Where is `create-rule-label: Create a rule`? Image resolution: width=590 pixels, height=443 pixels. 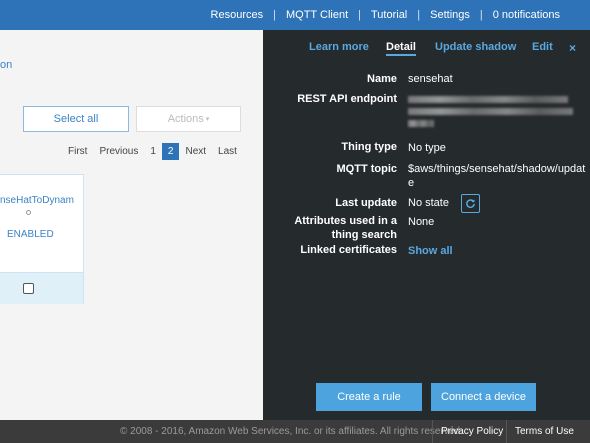
create-rule-label: Create a rule is located at coordinates (369, 397).